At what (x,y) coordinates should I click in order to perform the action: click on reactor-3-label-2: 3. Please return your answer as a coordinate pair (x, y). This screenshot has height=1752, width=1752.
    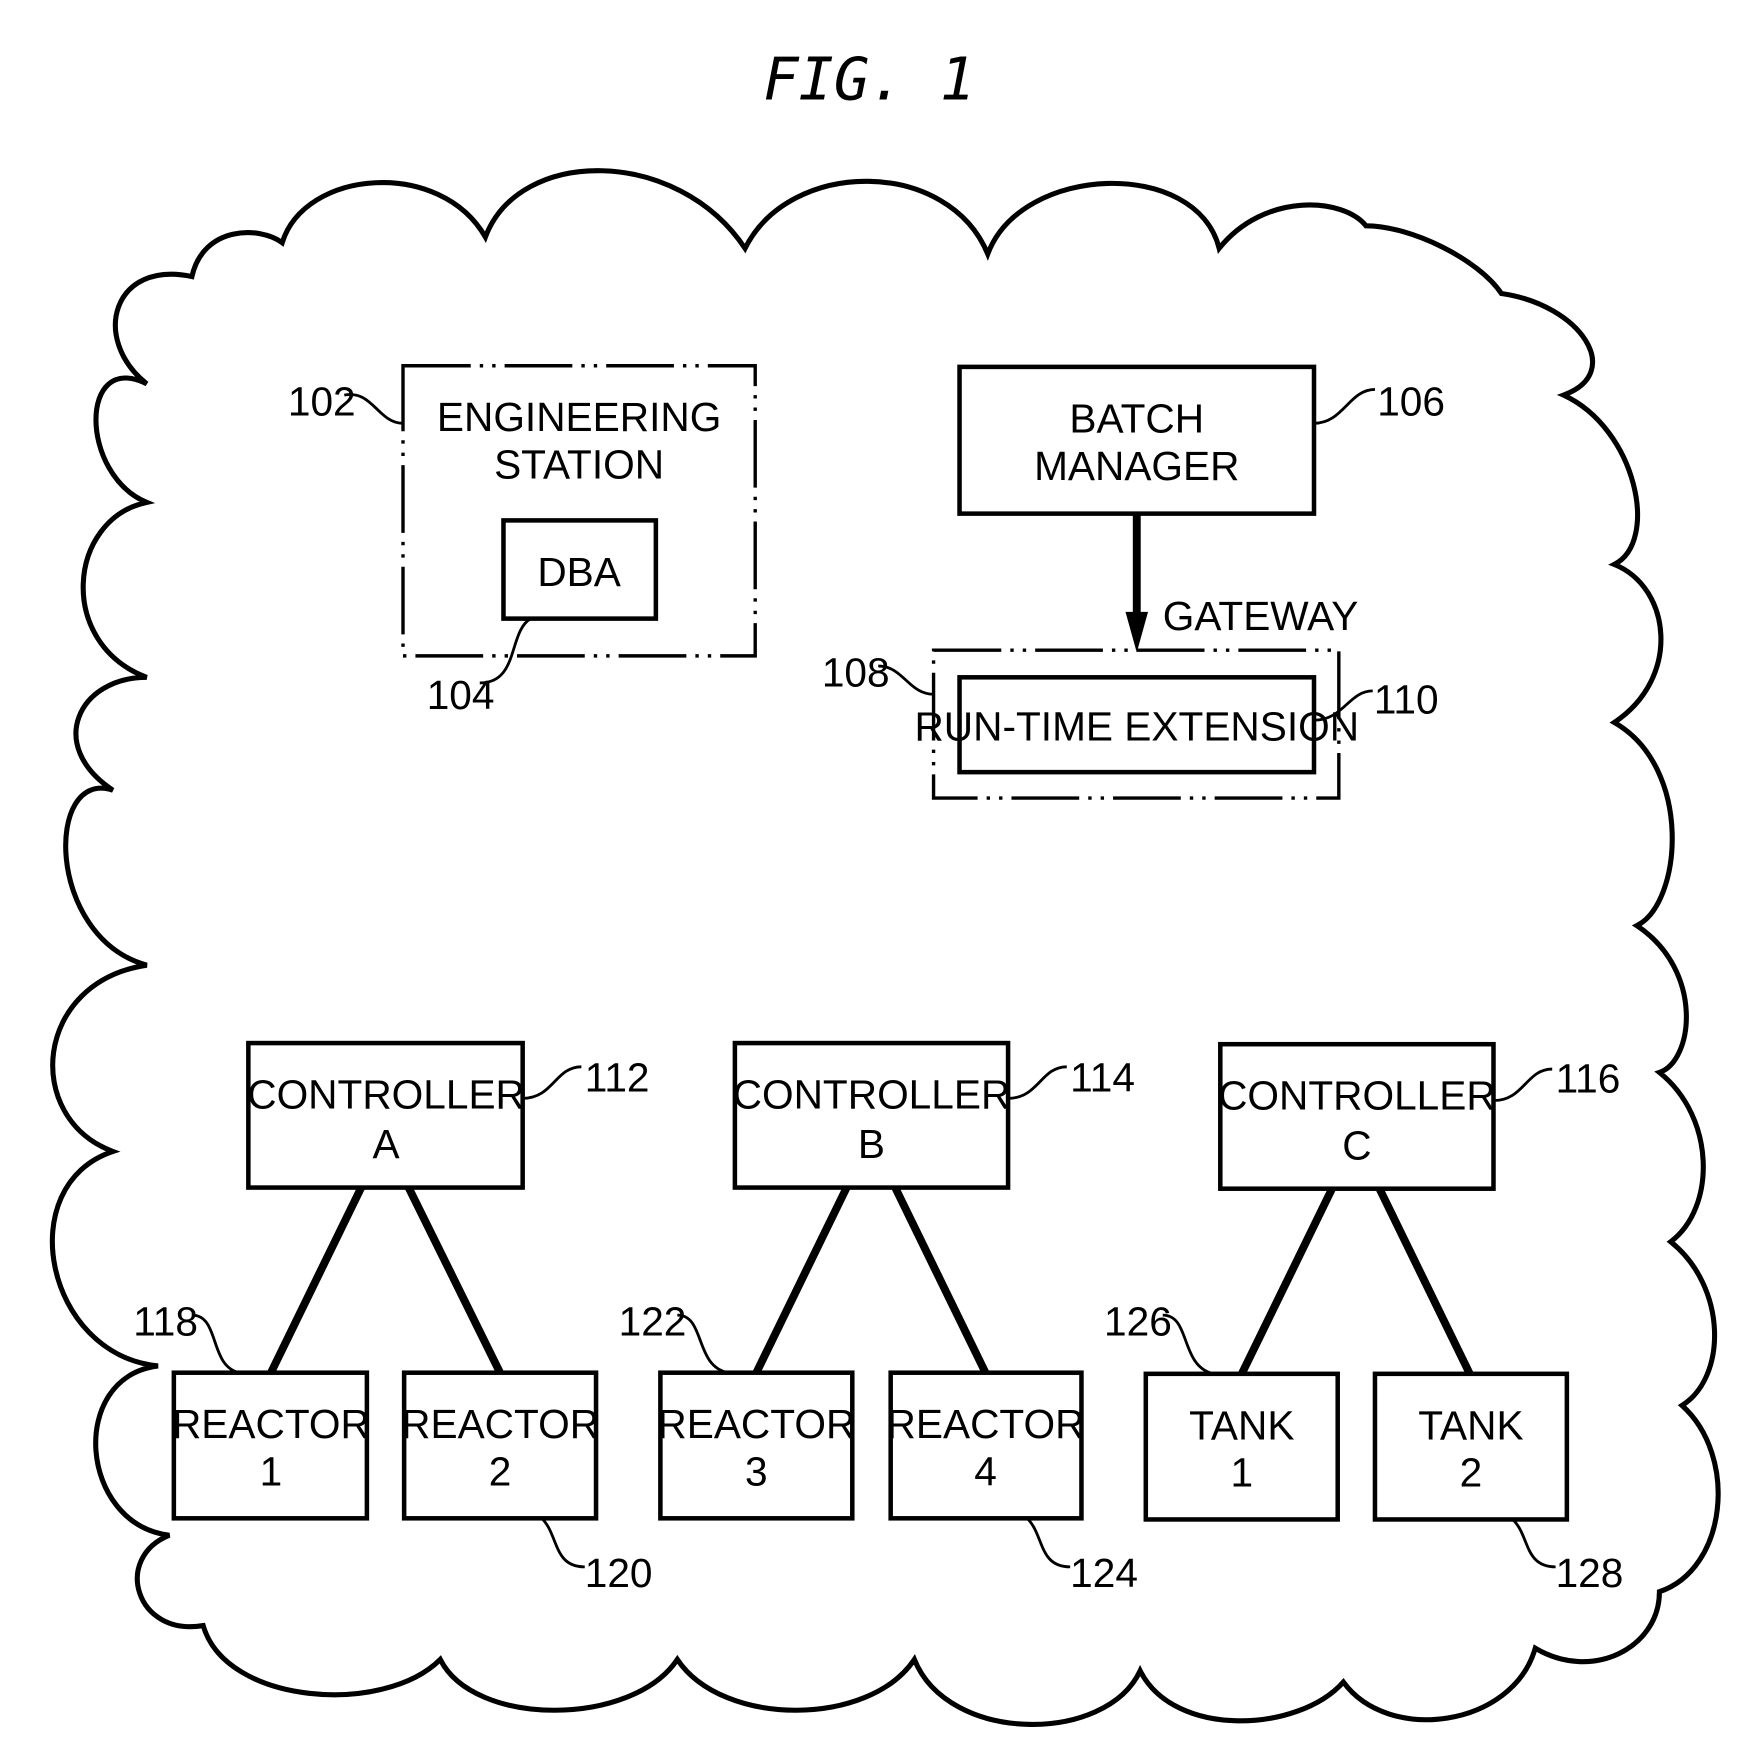
    Looking at the image, I should click on (756, 1472).